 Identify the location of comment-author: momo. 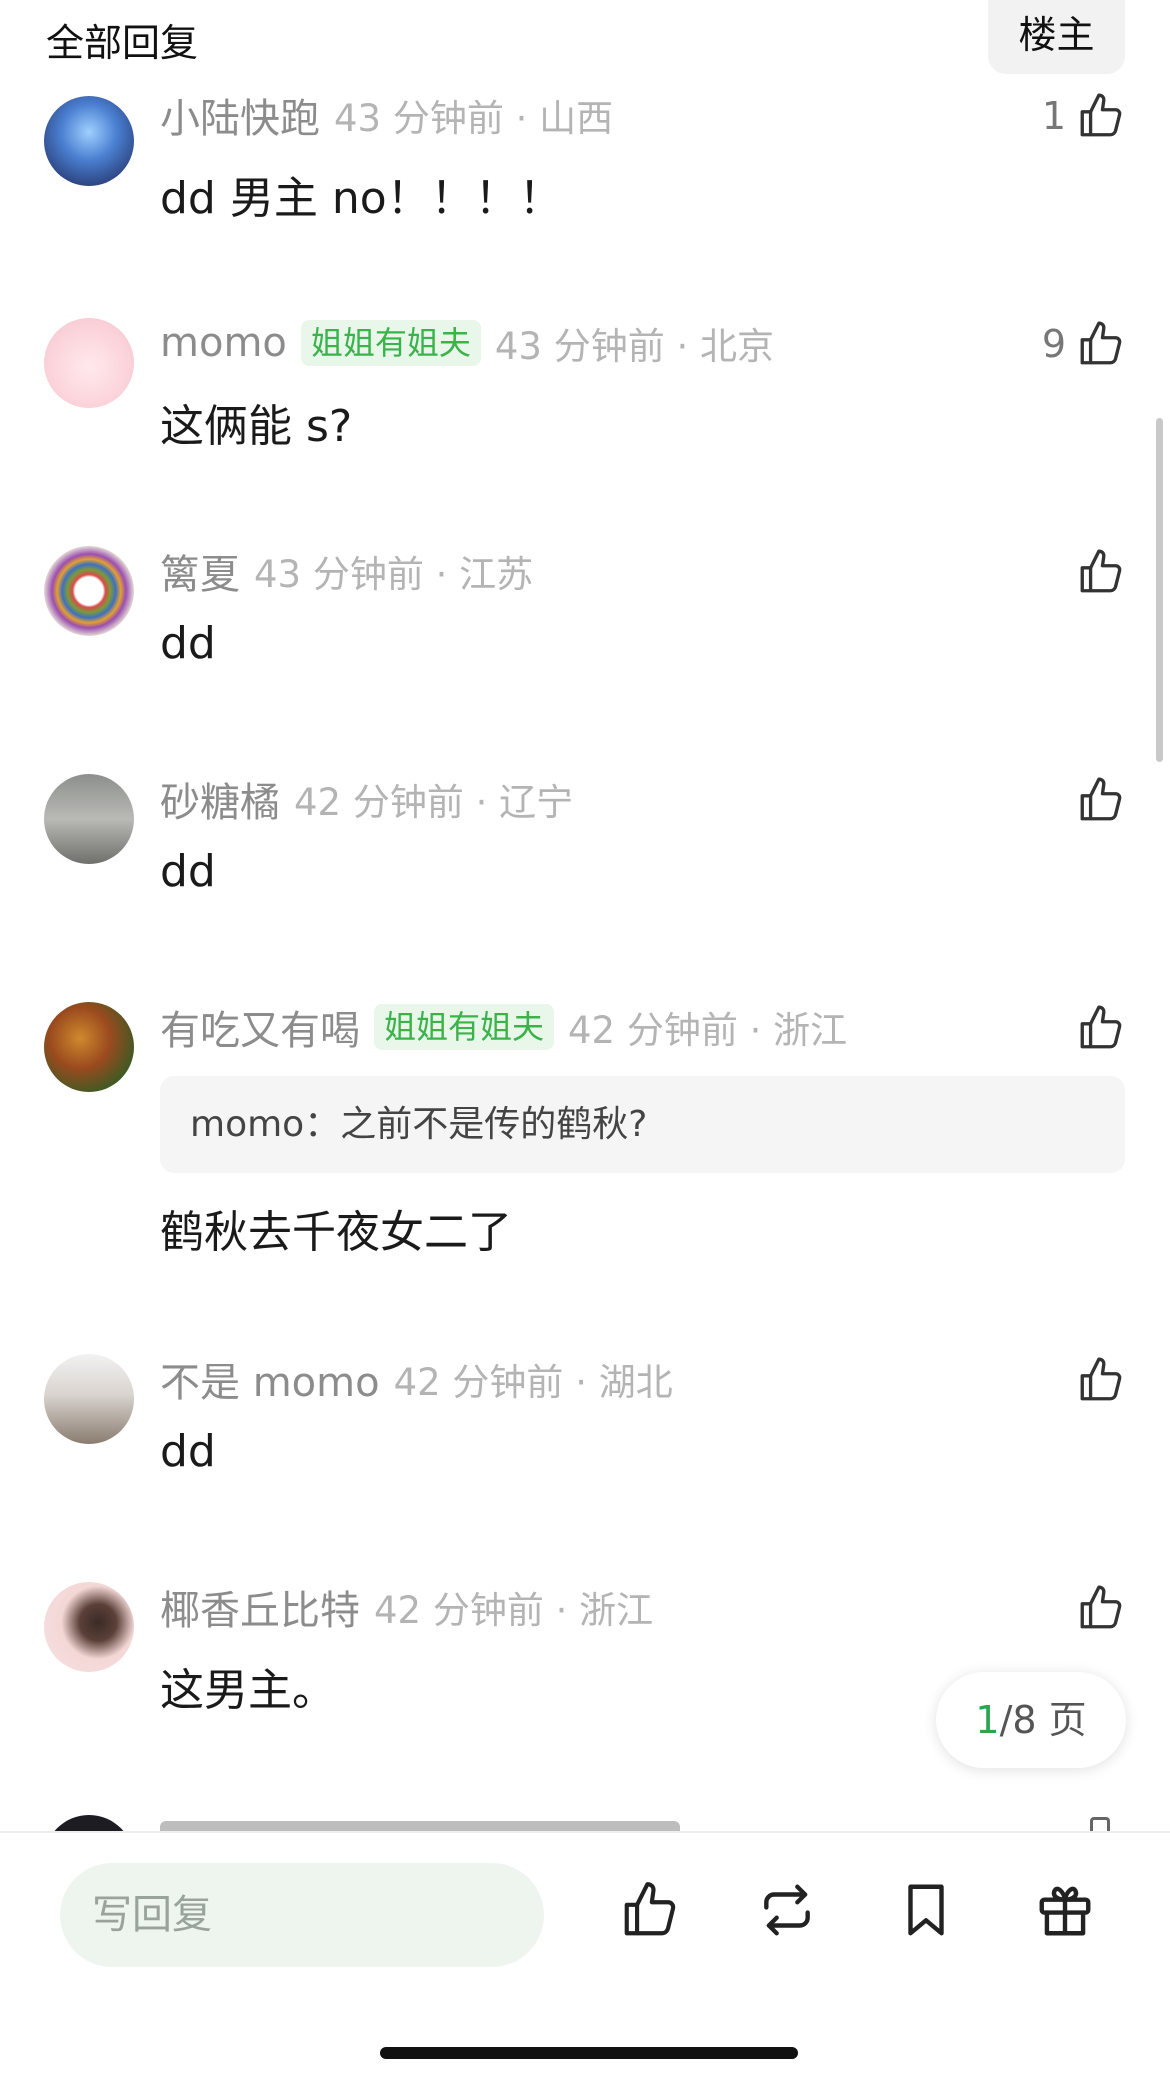
(223, 343).